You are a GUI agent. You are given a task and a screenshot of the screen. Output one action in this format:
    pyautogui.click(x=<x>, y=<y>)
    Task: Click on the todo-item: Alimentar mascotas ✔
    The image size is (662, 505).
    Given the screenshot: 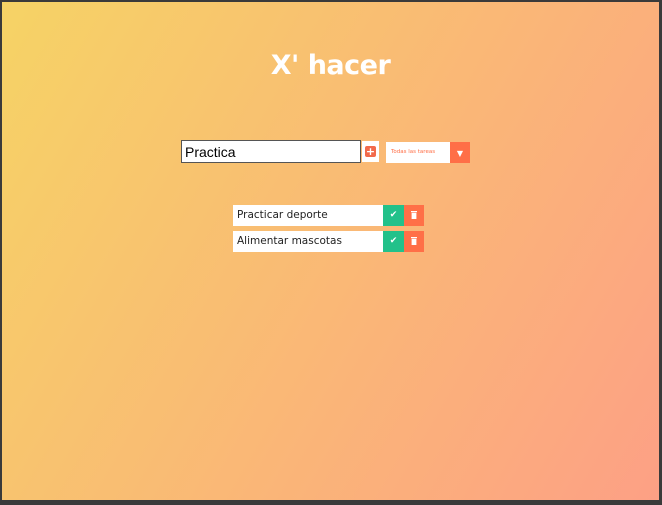 What is the action you would take?
    pyautogui.click(x=328, y=241)
    